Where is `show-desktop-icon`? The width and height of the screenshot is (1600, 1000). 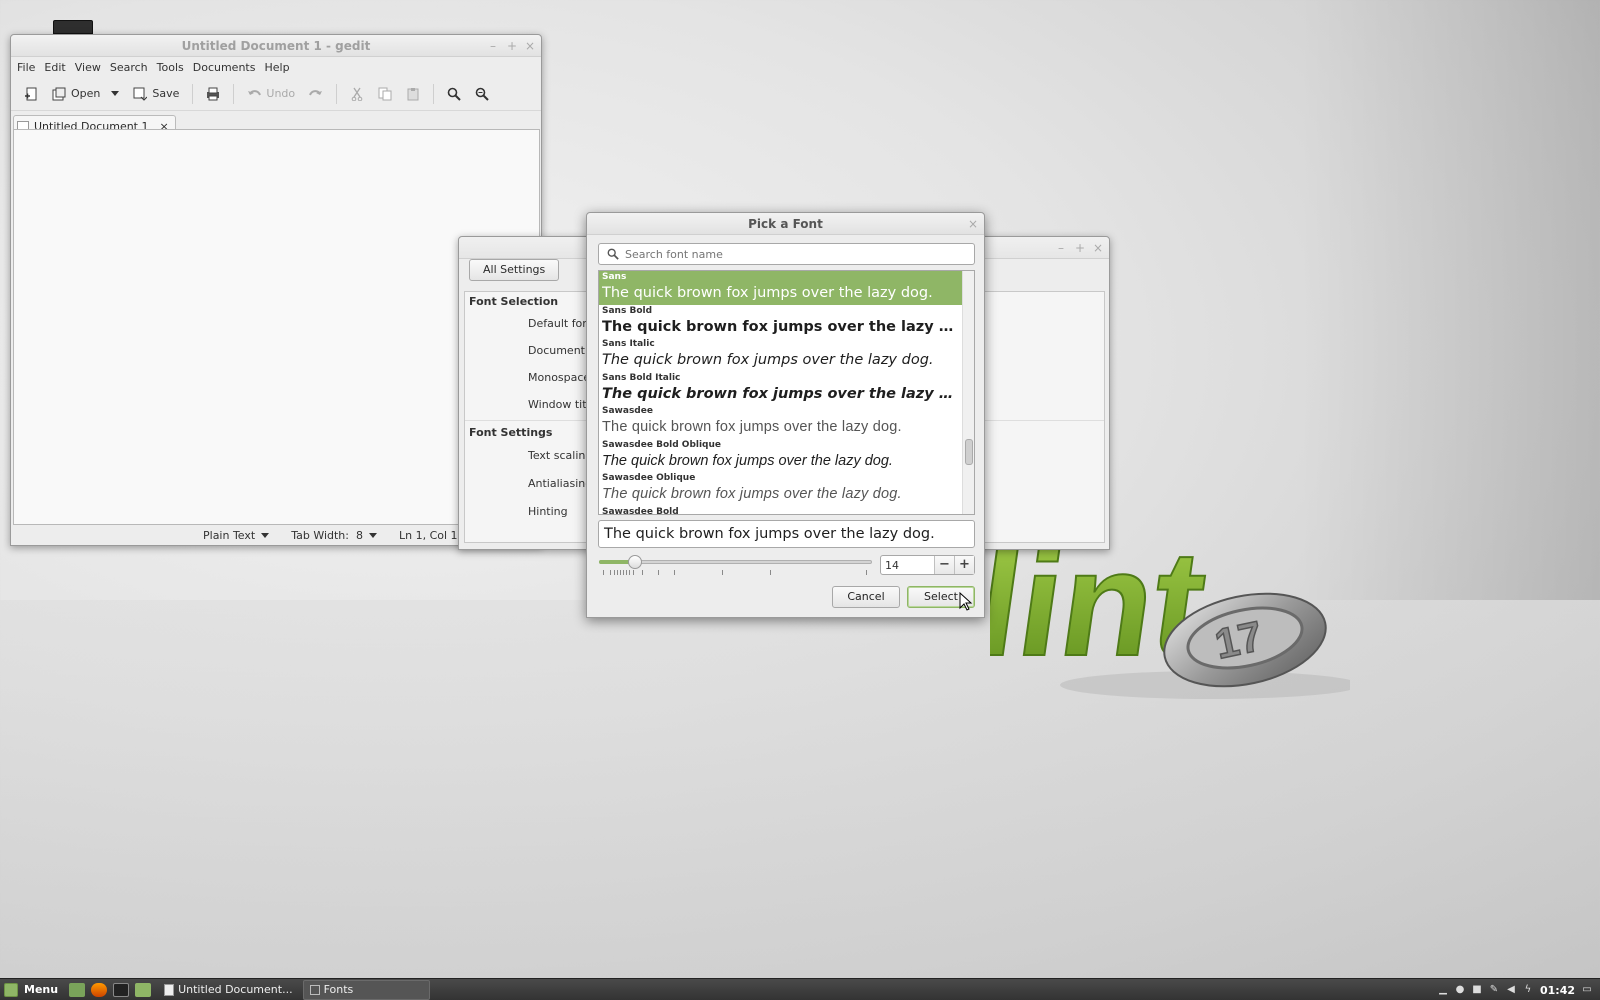
show-desktop-icon is located at coordinates (77, 989).